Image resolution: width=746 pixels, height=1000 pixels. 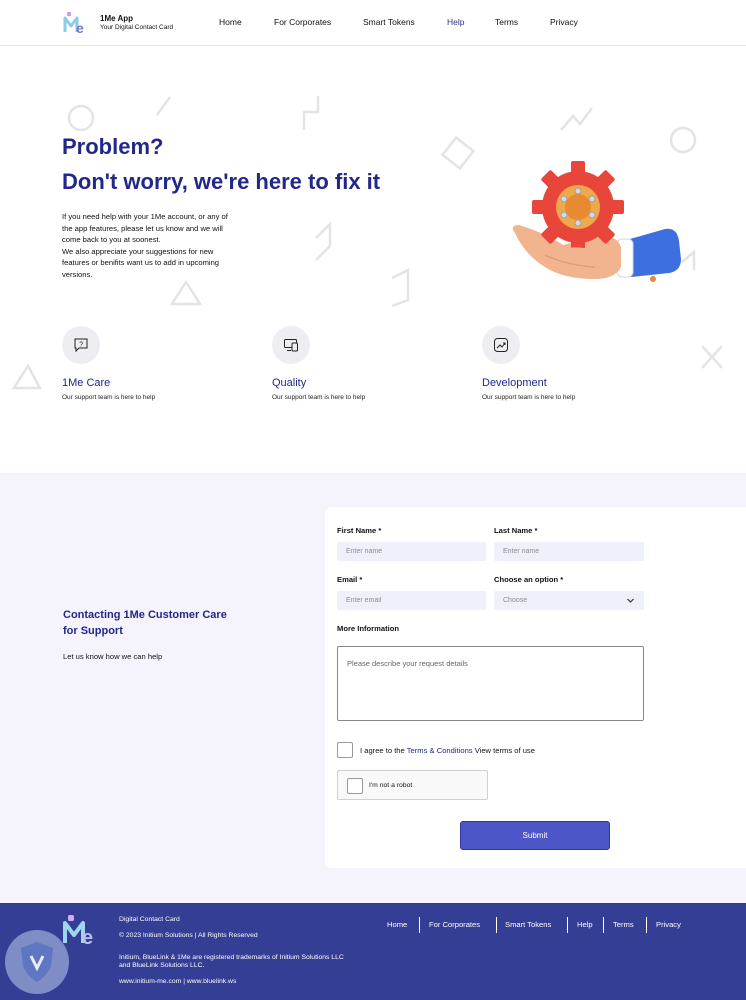 What do you see at coordinates (490, 683) in the screenshot?
I see `more-info-textarea: Please describe your request details` at bounding box center [490, 683].